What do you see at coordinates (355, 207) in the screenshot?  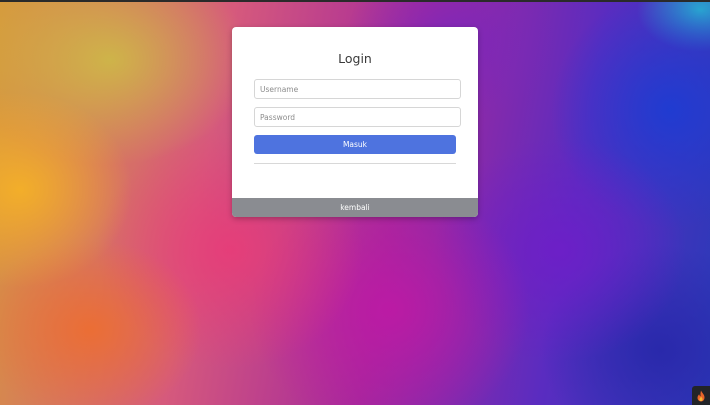 I see `kembali-link: kembali` at bounding box center [355, 207].